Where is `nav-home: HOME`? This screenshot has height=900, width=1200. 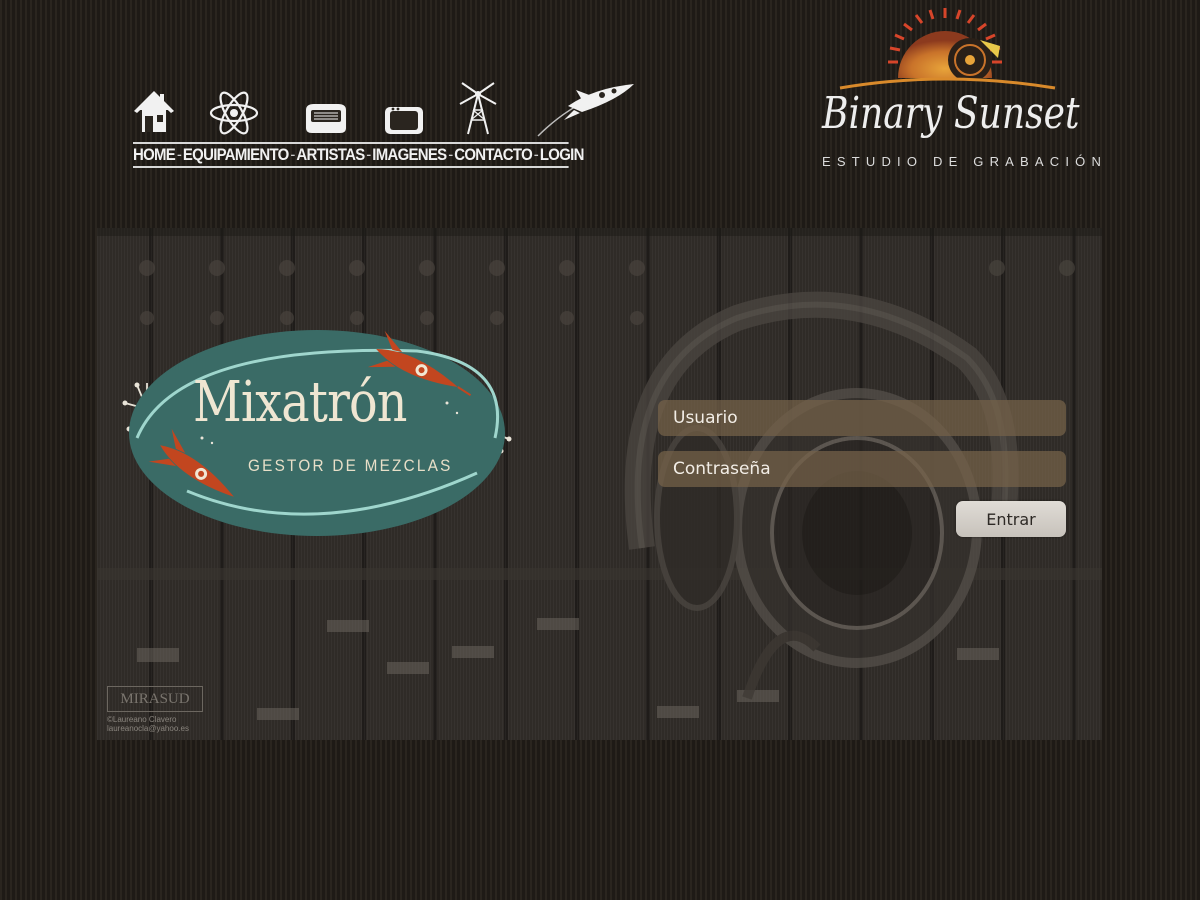 nav-home: HOME is located at coordinates (154, 155).